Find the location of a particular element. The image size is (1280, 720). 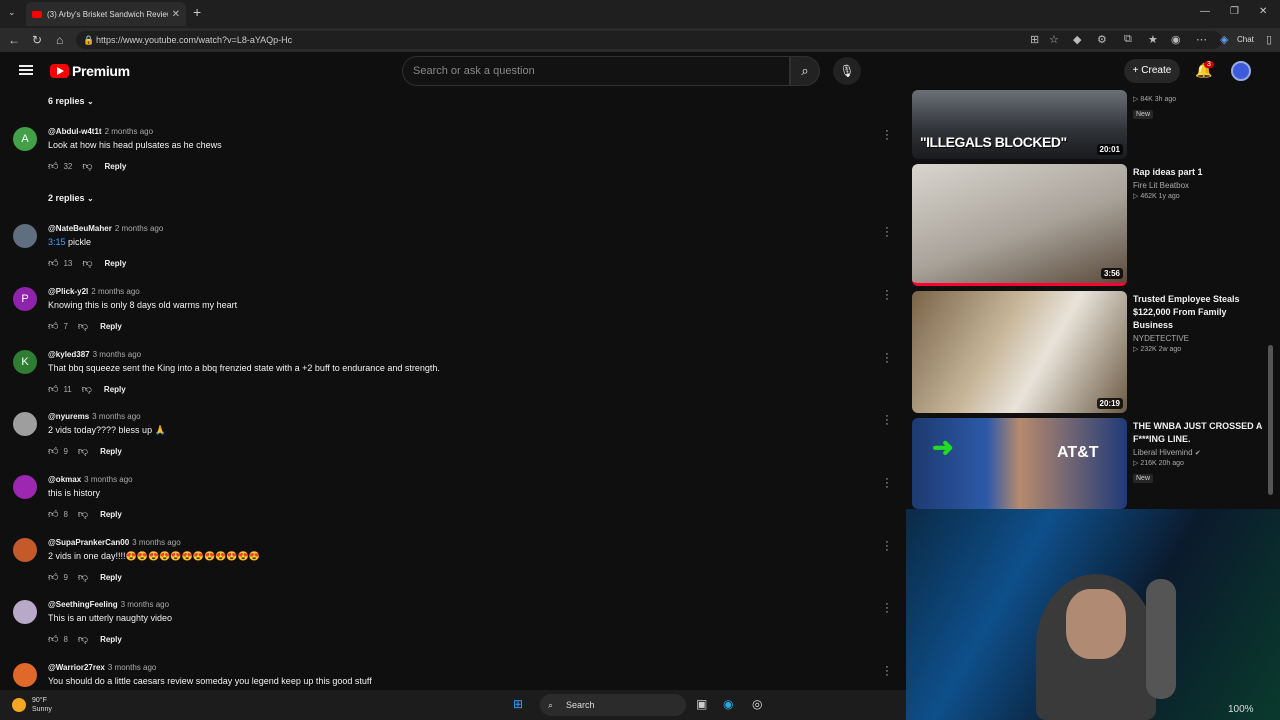

favorites-icon: ★ is located at coordinates (1153, 39).